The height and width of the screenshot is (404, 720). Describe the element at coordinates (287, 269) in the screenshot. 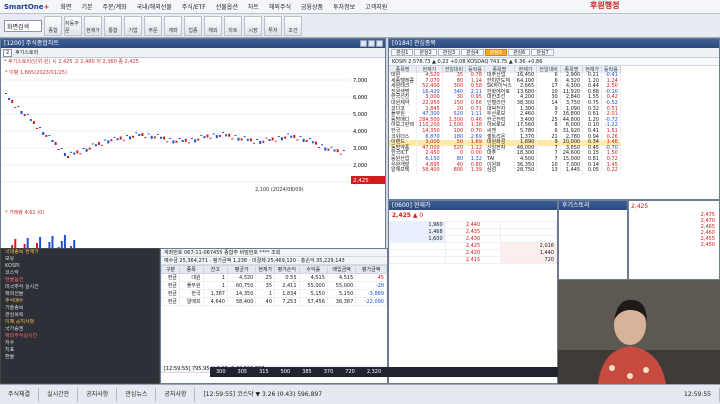

I see `column-header: 평가손익` at that location.